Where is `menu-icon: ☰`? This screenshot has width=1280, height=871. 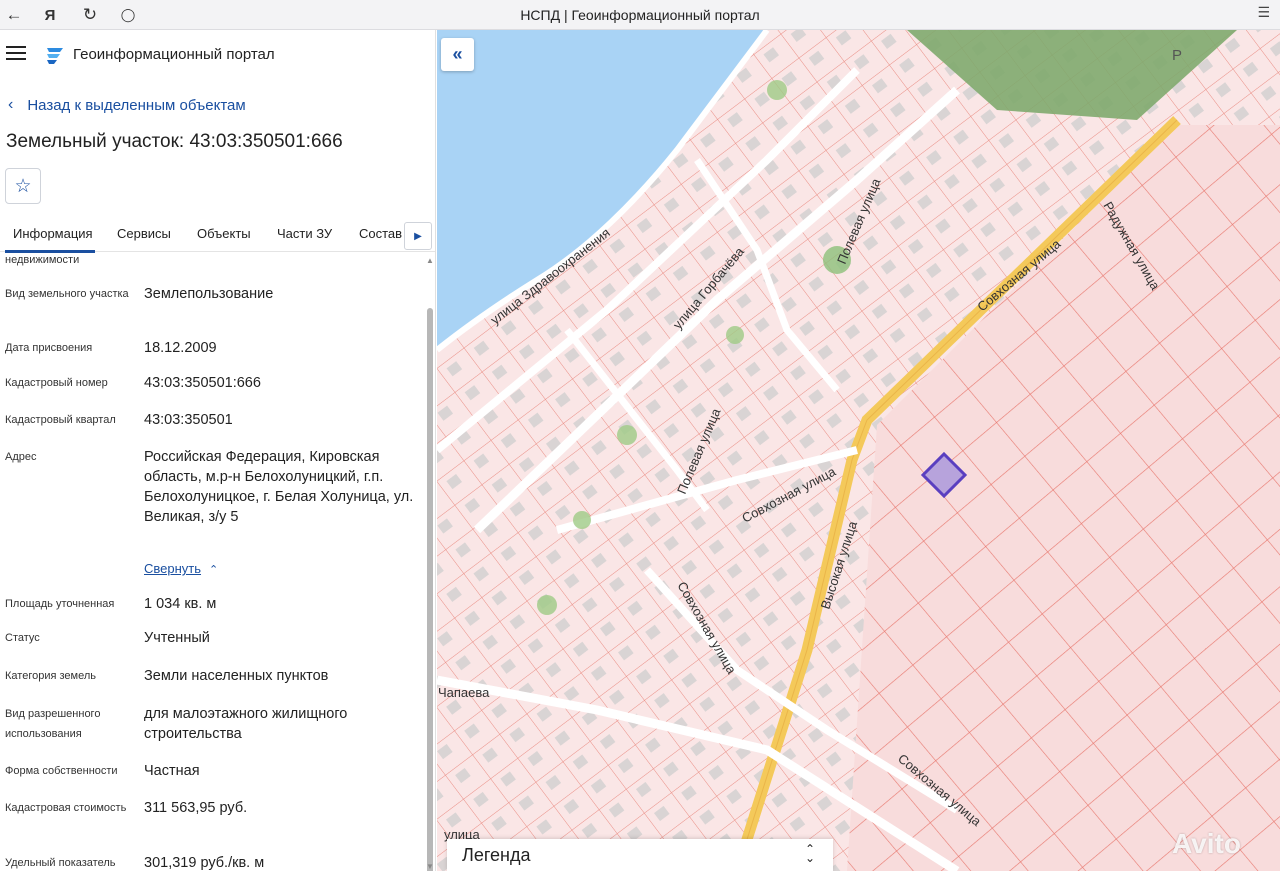
menu-icon: ☰ is located at coordinates (1263, 12).